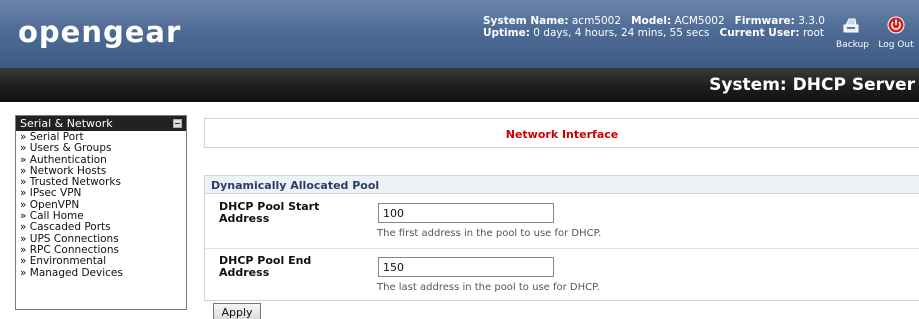  I want to click on sidebar-item-users-groups: » Users & Groups, so click(101, 148).